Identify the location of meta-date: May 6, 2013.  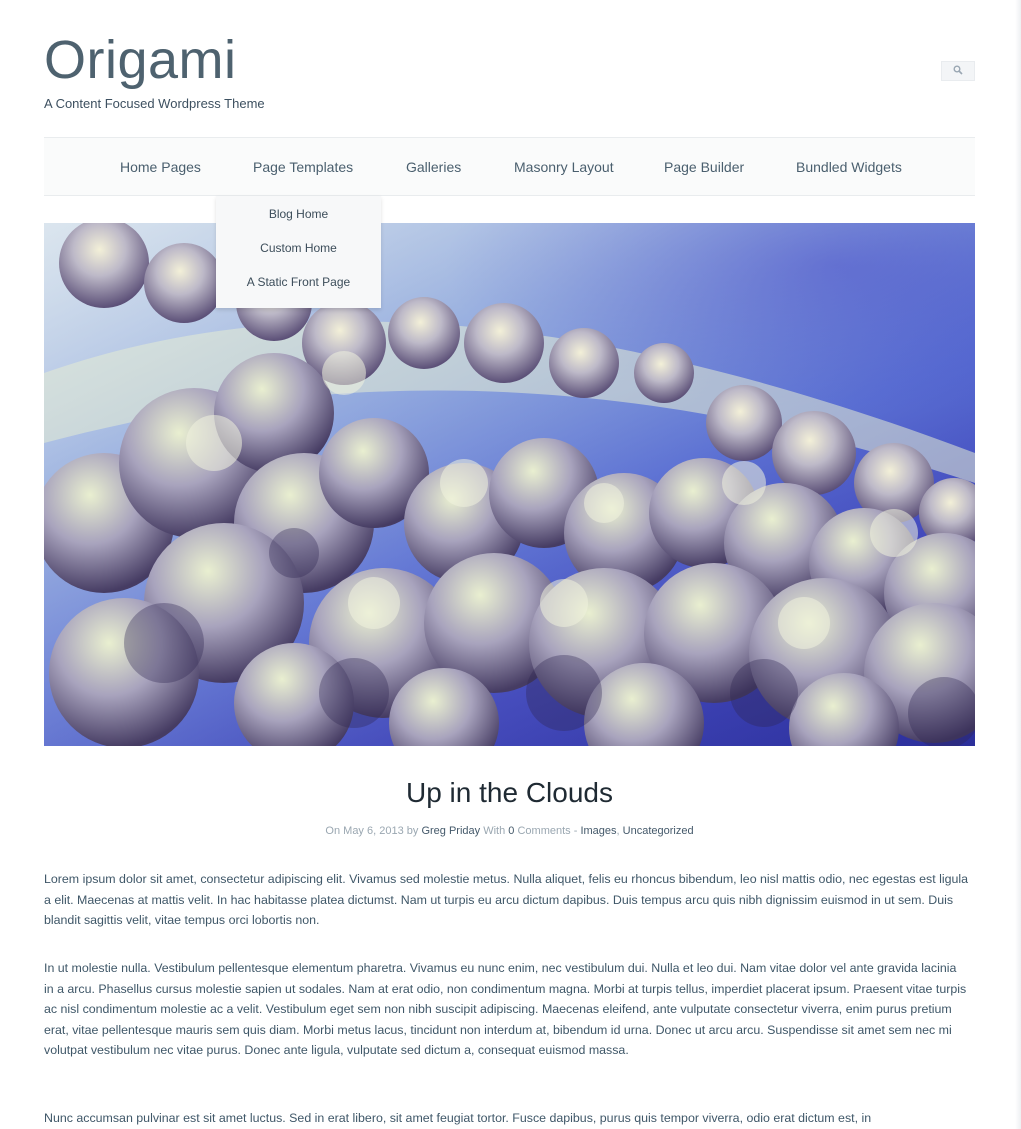
(373, 831).